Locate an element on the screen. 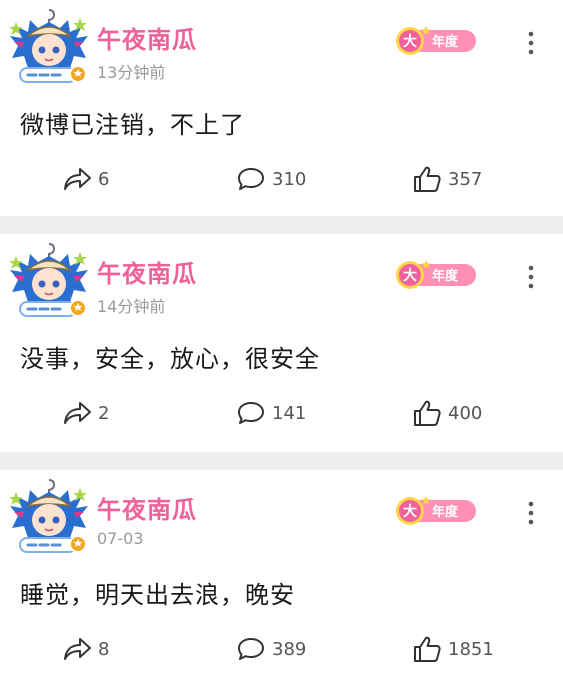 This screenshot has width=563, height=678. comment-count: 389 is located at coordinates (289, 649).